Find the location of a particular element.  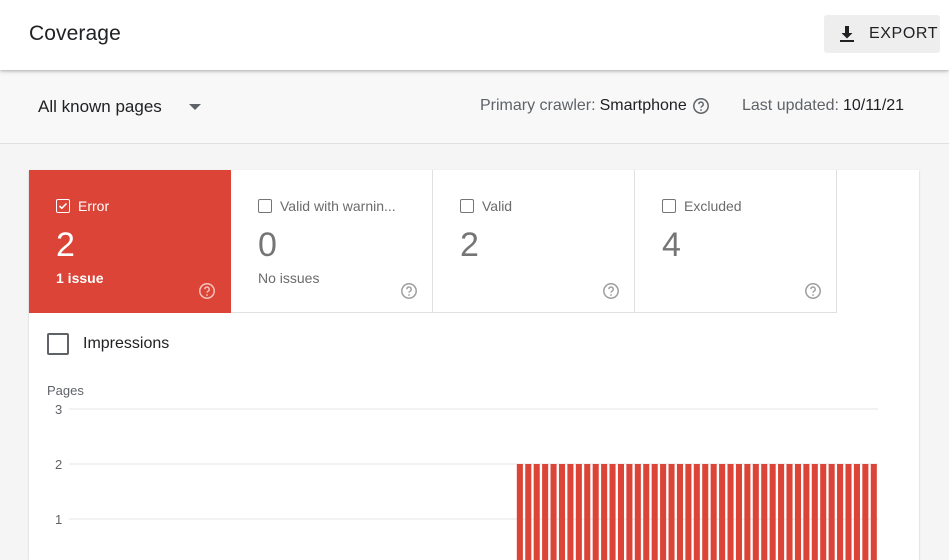

tile-error: Error 2 1 issue is located at coordinates (130, 241).